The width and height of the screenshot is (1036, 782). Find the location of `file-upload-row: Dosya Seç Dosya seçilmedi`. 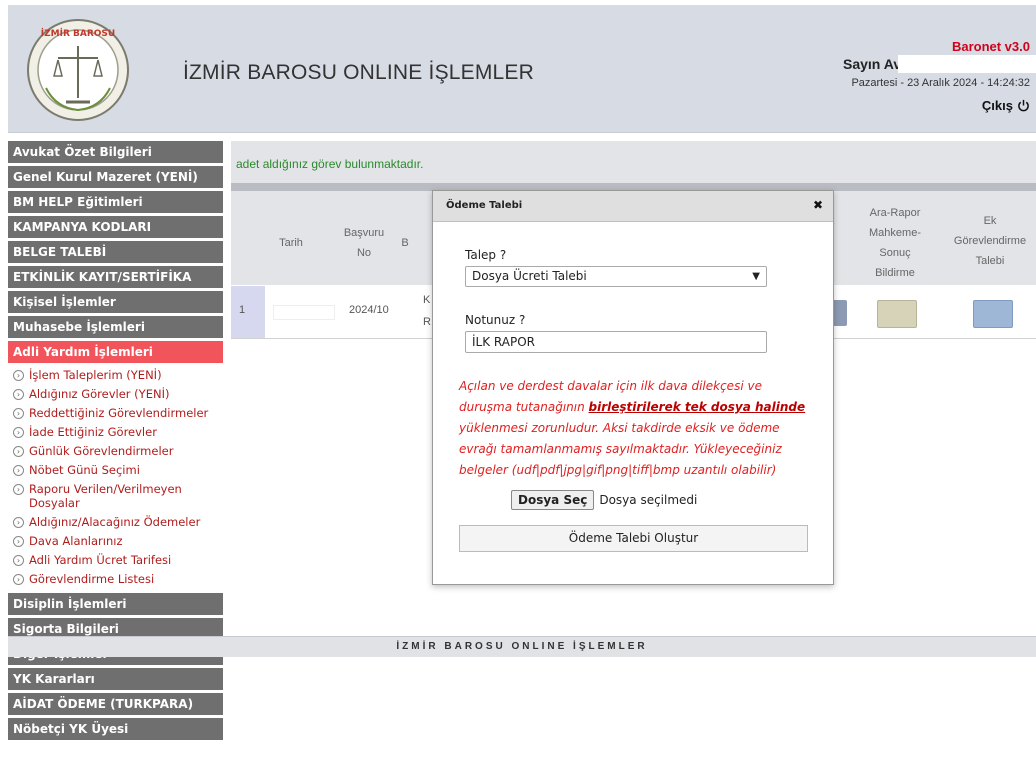

file-upload-row: Dosya Seç Dosya seçilmedi is located at coordinates (604, 500).